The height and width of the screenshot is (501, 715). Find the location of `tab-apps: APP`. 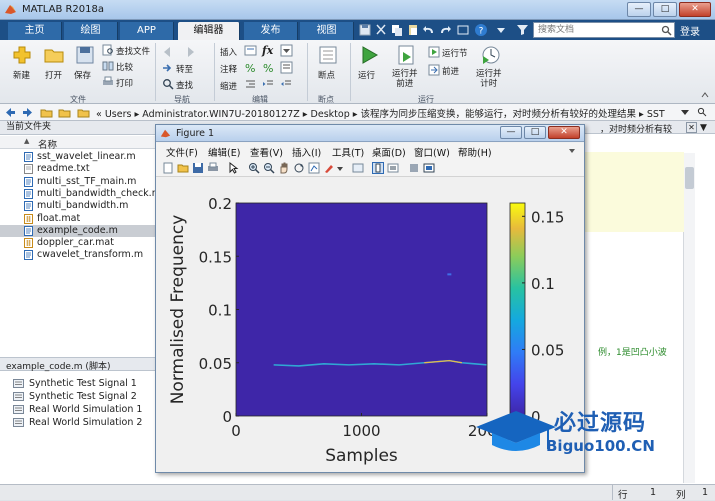

tab-apps: APP is located at coordinates (147, 31).